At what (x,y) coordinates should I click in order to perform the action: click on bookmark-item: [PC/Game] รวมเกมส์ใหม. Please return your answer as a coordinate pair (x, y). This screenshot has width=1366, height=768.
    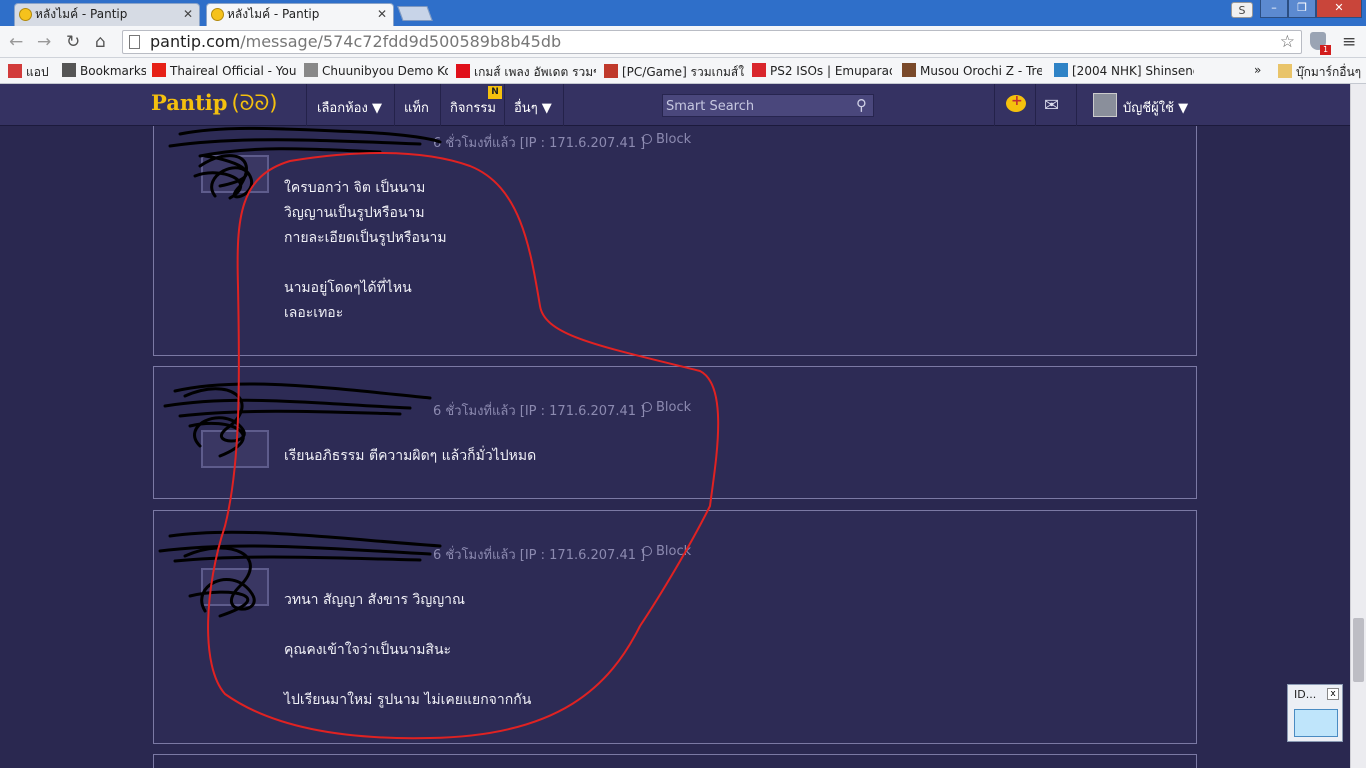
    Looking at the image, I should click on (674, 72).